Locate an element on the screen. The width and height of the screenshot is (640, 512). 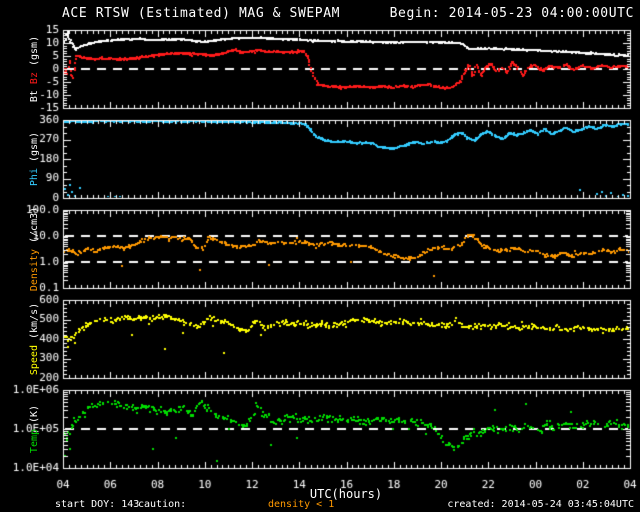
y-axis-label-part: Speed is located at coordinates (34, 360).